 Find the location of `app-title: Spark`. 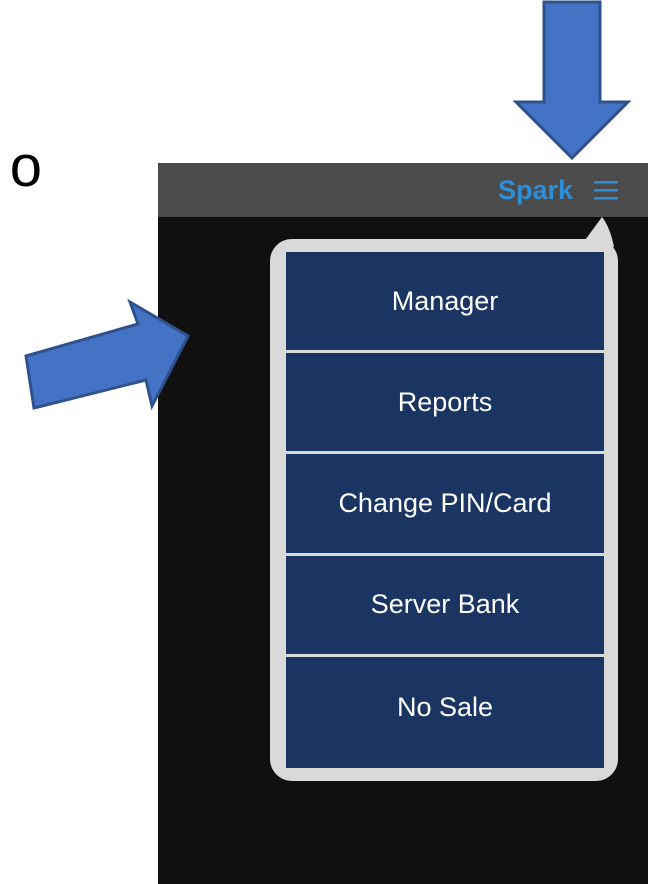

app-title: Spark is located at coordinates (535, 190).